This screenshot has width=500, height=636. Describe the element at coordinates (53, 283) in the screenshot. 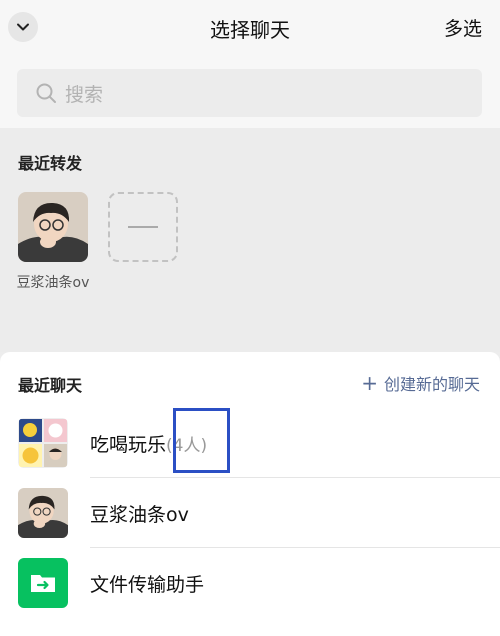

I see `recent-forward-name: 豆浆油条ov` at that location.